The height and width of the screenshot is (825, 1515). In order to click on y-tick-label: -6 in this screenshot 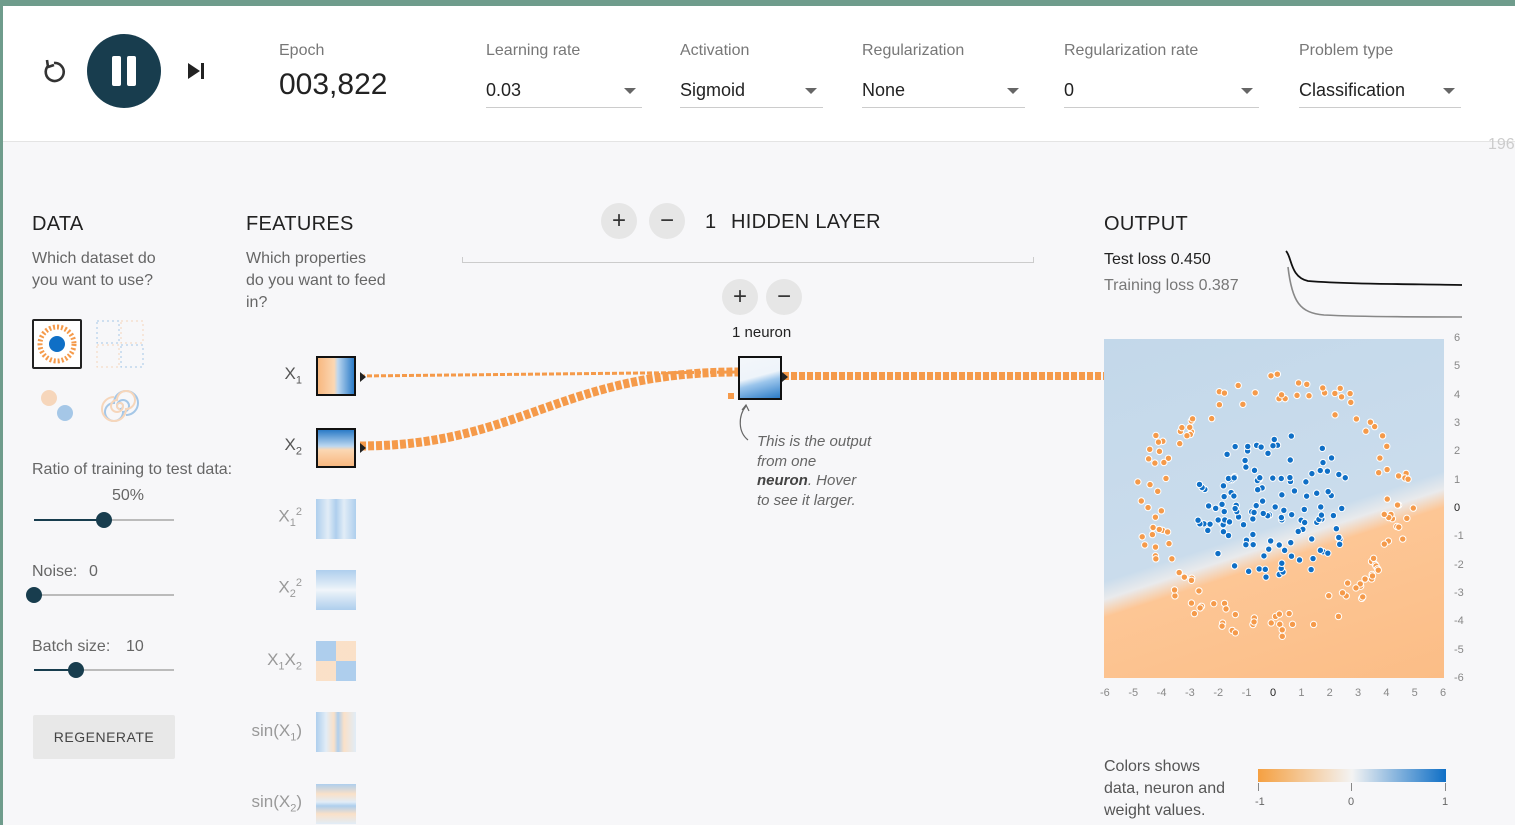, I will do `click(1459, 678)`.